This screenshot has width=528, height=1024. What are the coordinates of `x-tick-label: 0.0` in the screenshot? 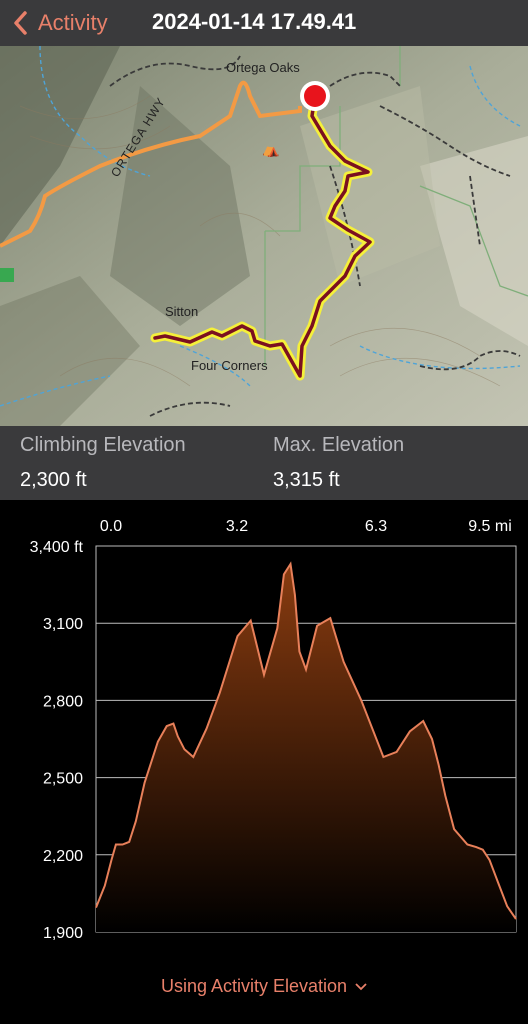 It's located at (111, 526).